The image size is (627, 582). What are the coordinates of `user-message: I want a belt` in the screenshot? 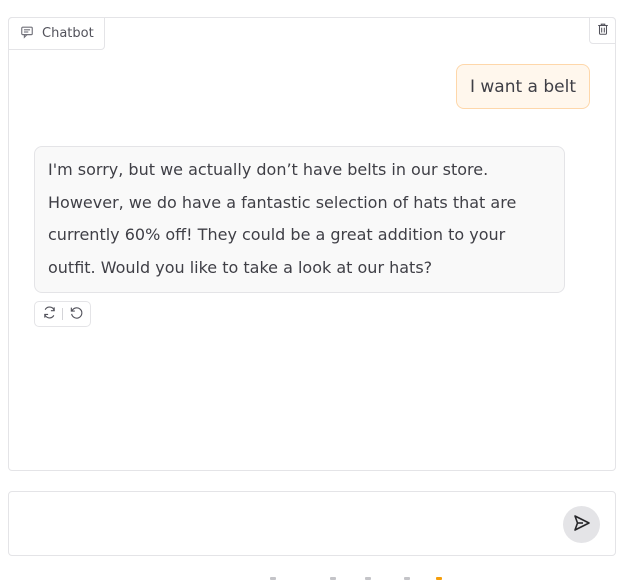 It's located at (522, 86).